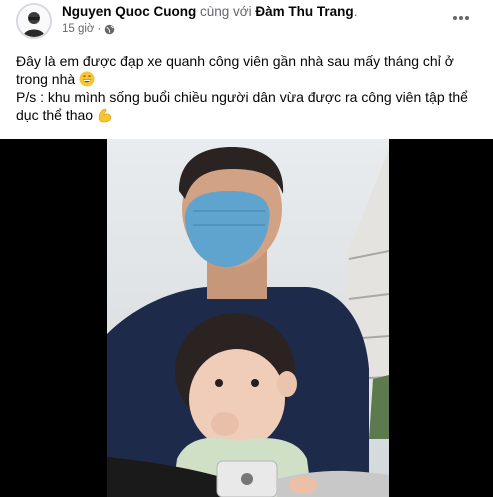 The height and width of the screenshot is (497, 493). What do you see at coordinates (78, 29) in the screenshot?
I see `post-timestamp: 15 giờ` at bounding box center [78, 29].